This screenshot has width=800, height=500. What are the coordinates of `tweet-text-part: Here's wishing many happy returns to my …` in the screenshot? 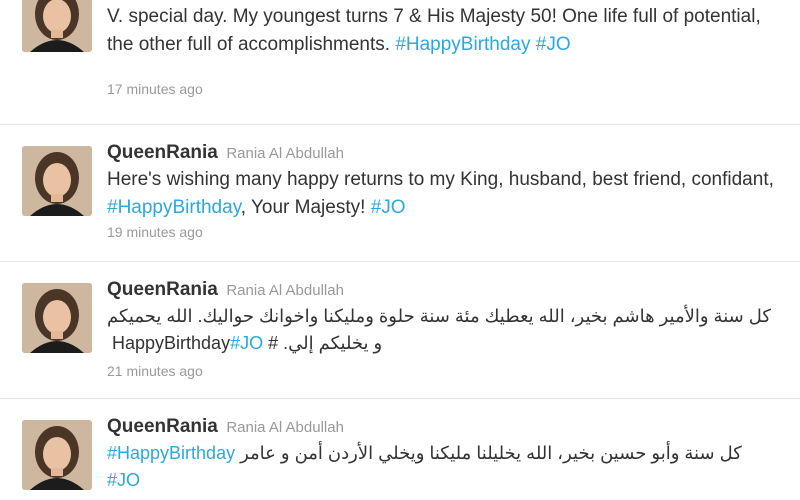 It's located at (440, 179).